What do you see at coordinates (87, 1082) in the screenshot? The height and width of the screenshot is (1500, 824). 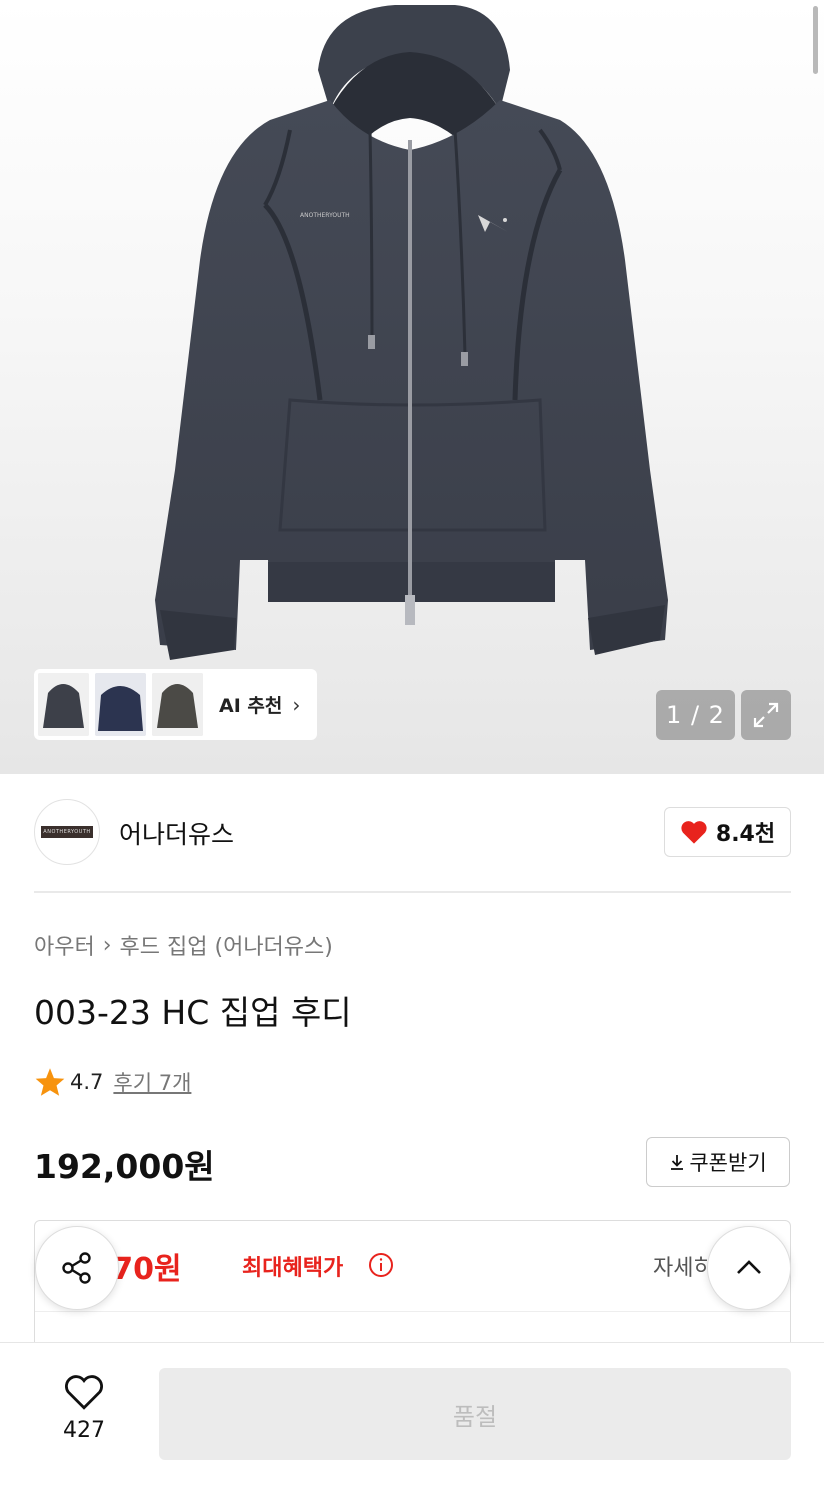 I see `rating-score: 4.7` at bounding box center [87, 1082].